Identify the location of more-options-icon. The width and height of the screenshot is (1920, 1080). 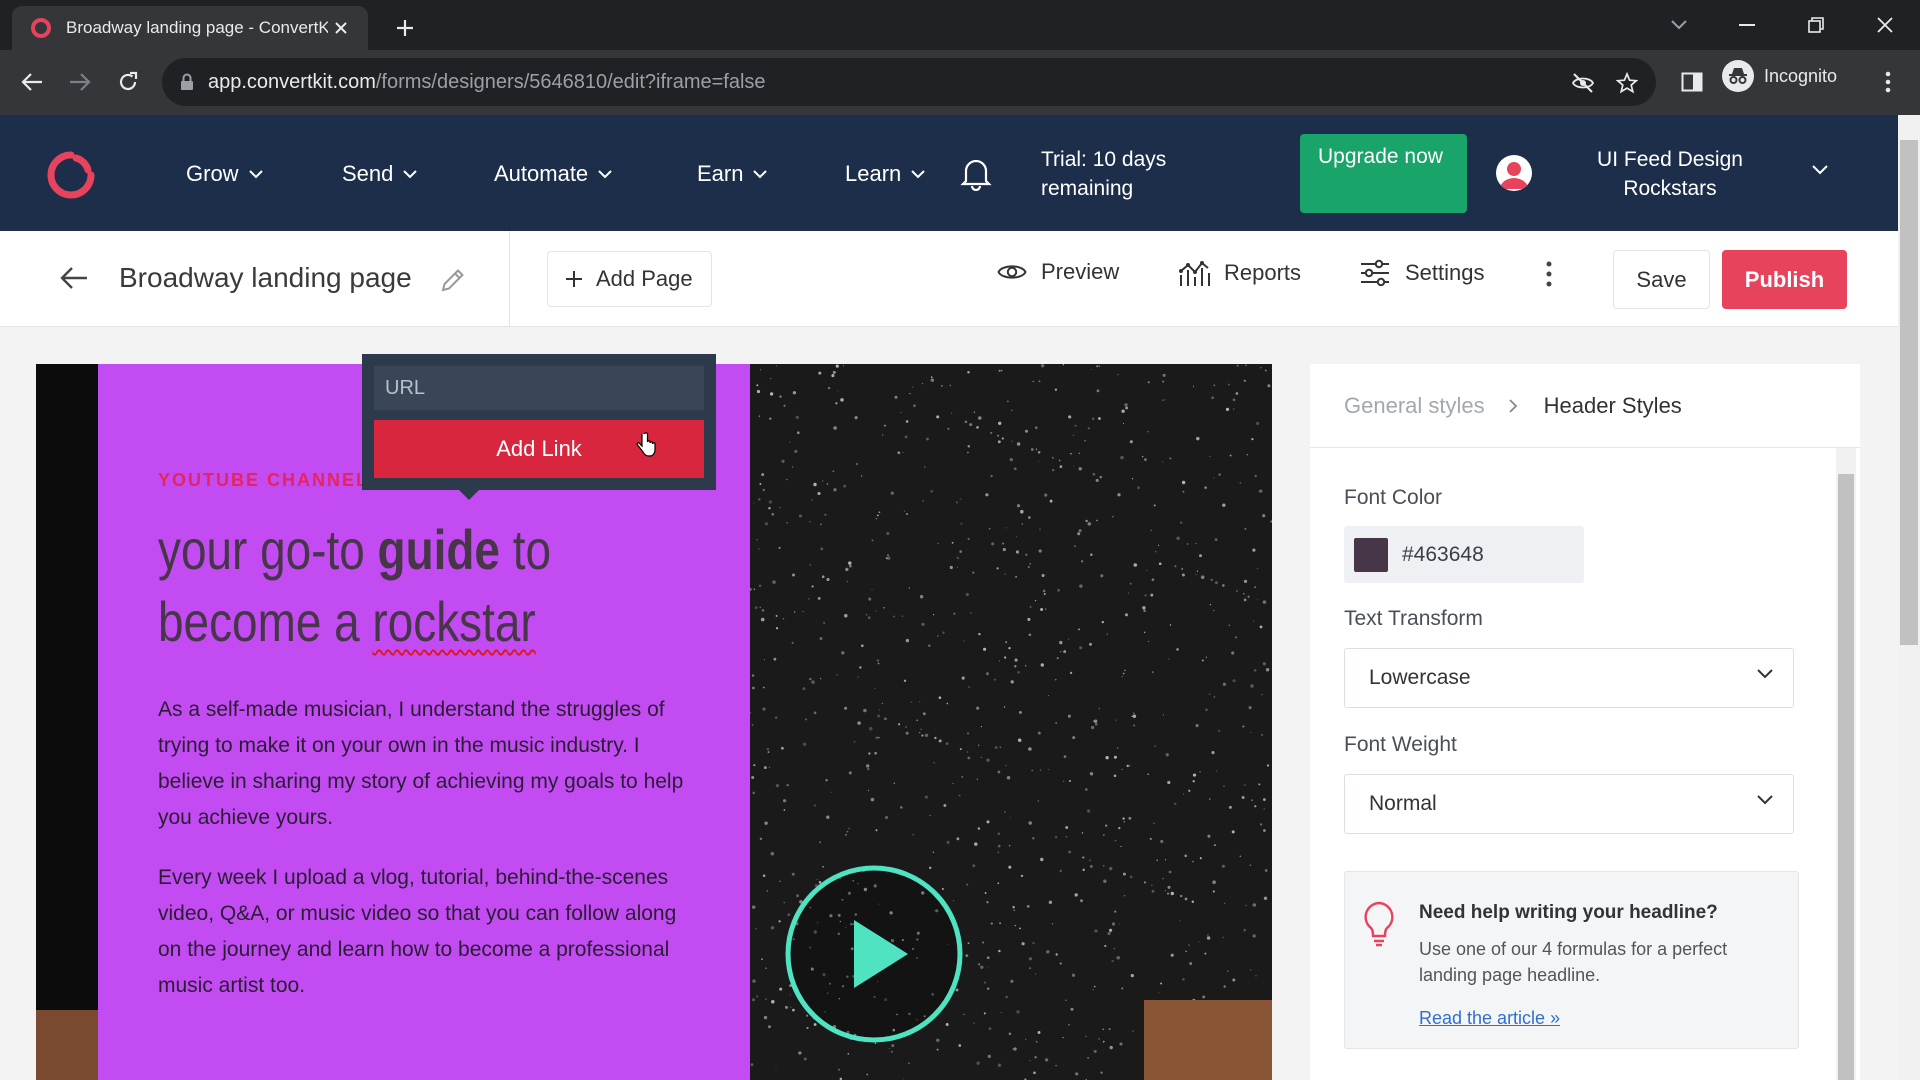
(1549, 274).